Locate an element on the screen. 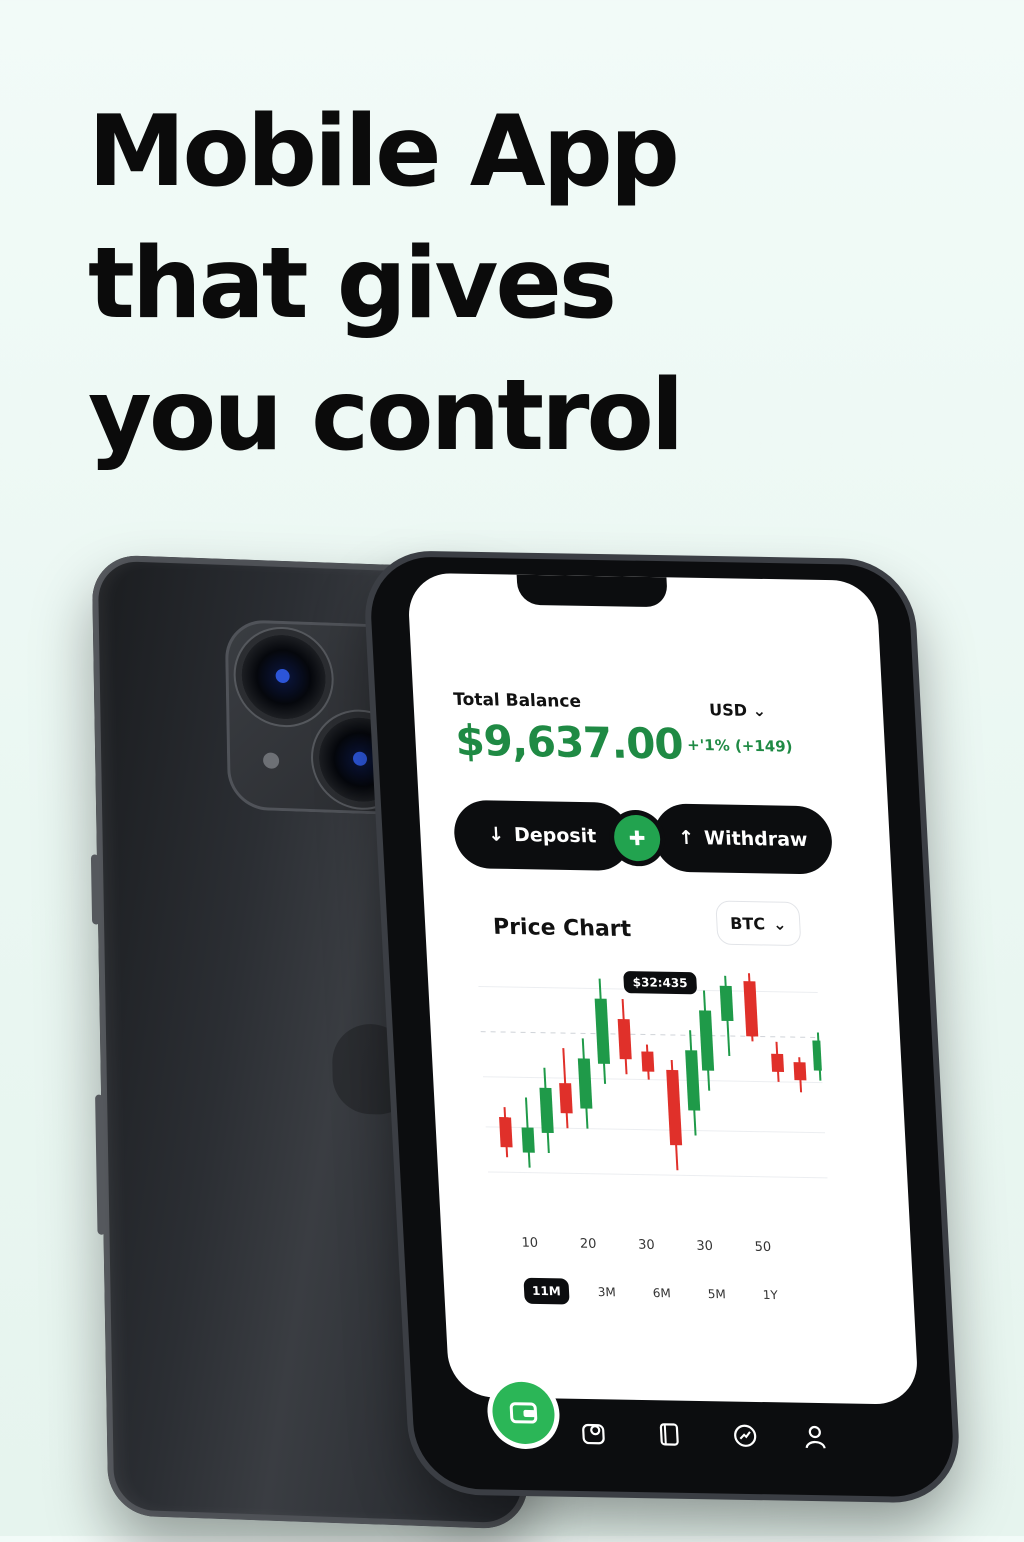 The width and height of the screenshot is (1024, 1542). headline: Mobile App that gives you control is located at coordinates (386, 284).